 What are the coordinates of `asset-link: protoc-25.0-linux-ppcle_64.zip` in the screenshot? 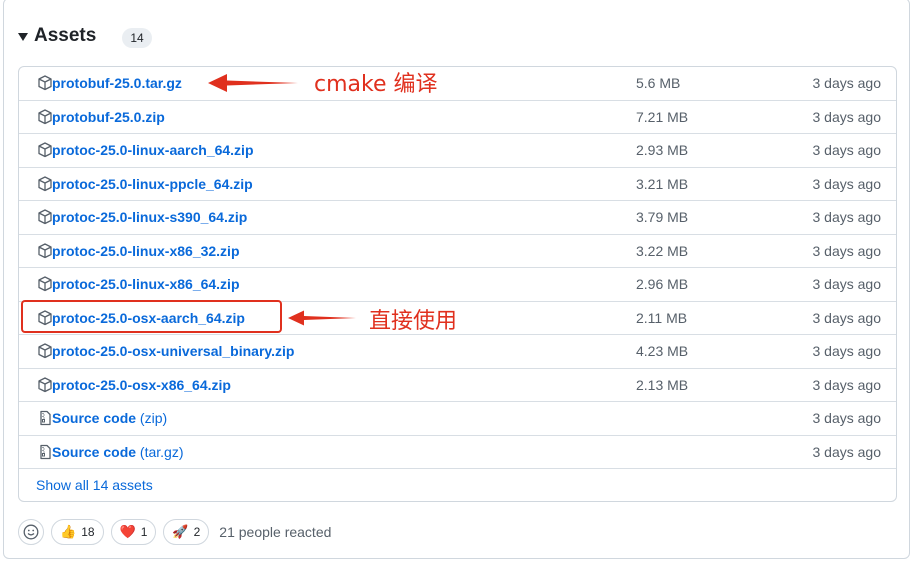 It's located at (152, 184).